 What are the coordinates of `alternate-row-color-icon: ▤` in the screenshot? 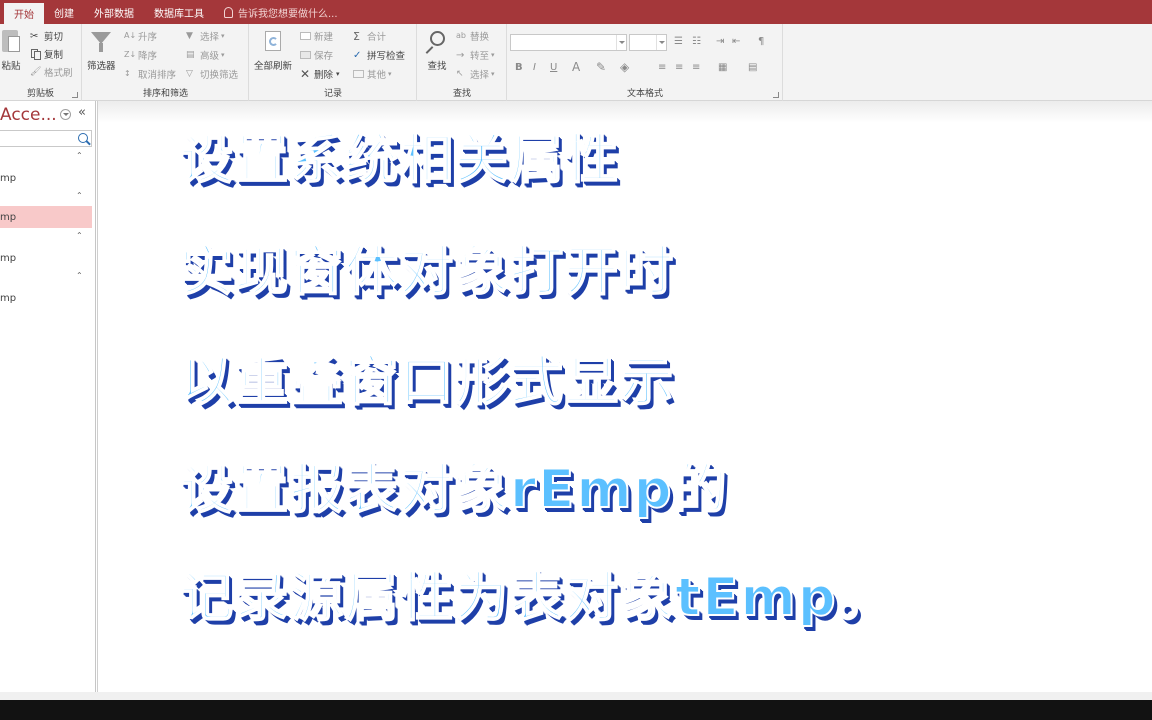 It's located at (752, 67).